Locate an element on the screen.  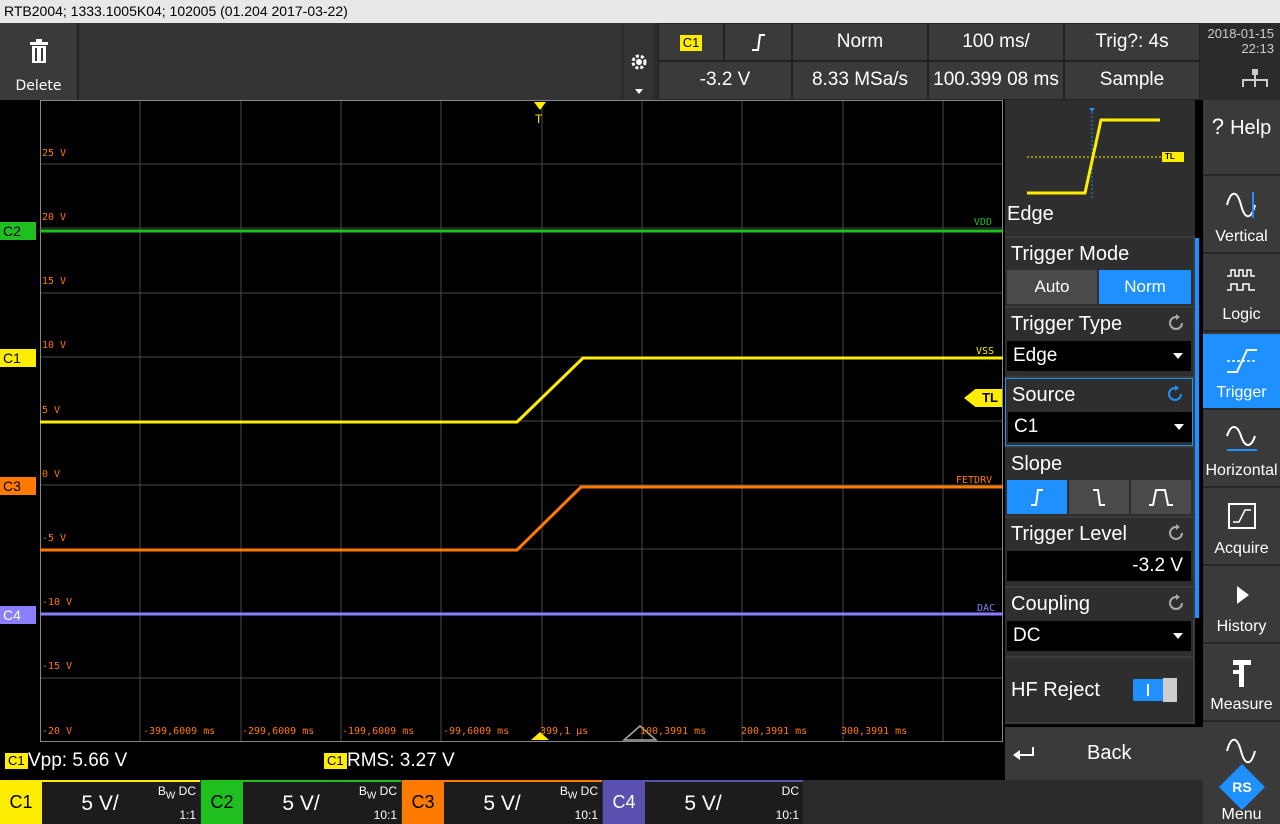
sidebar-logic: Logic is located at coordinates (1241, 294).